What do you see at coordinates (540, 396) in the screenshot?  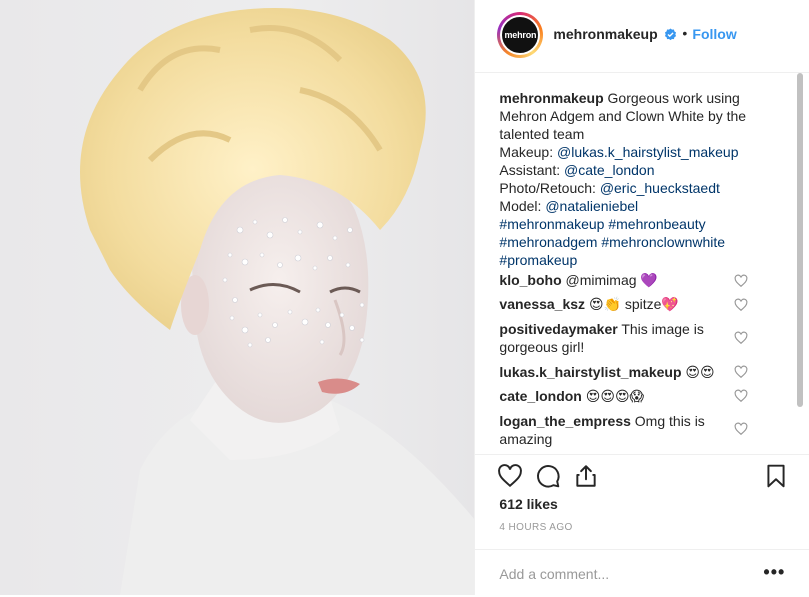 I see `comment-username: cate_london` at bounding box center [540, 396].